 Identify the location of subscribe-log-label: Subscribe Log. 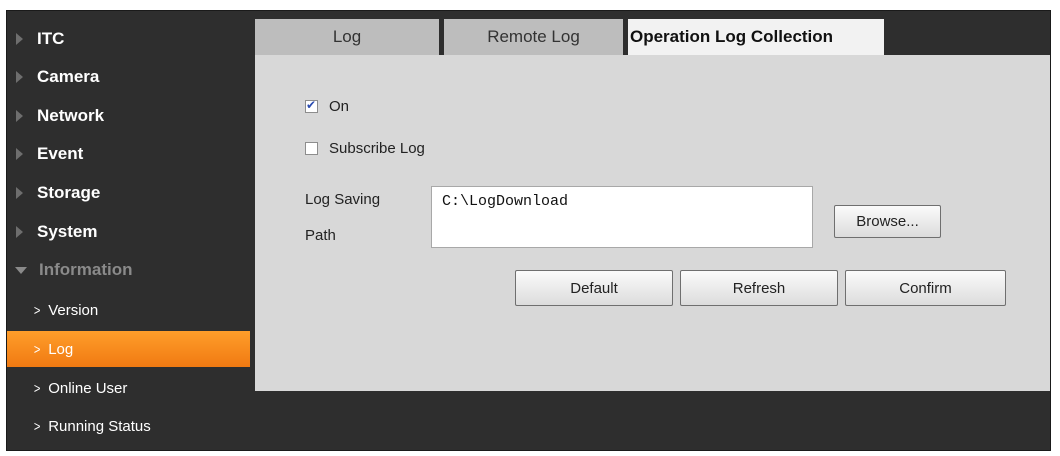
(377, 148).